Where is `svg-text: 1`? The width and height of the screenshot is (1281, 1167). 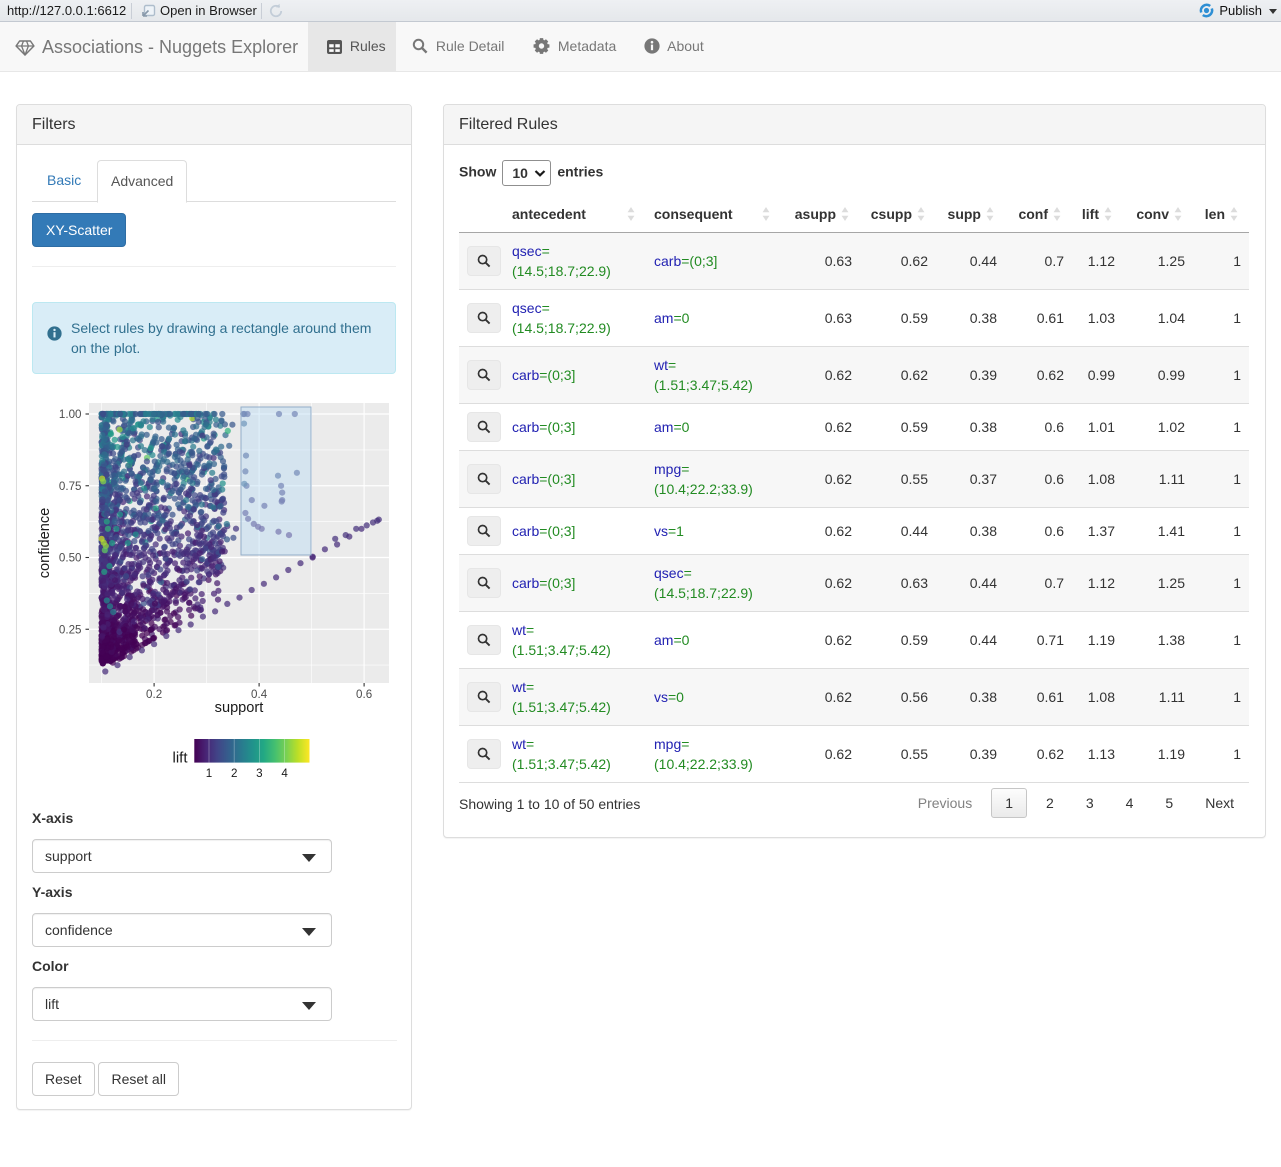
svg-text: 1 is located at coordinates (209, 773).